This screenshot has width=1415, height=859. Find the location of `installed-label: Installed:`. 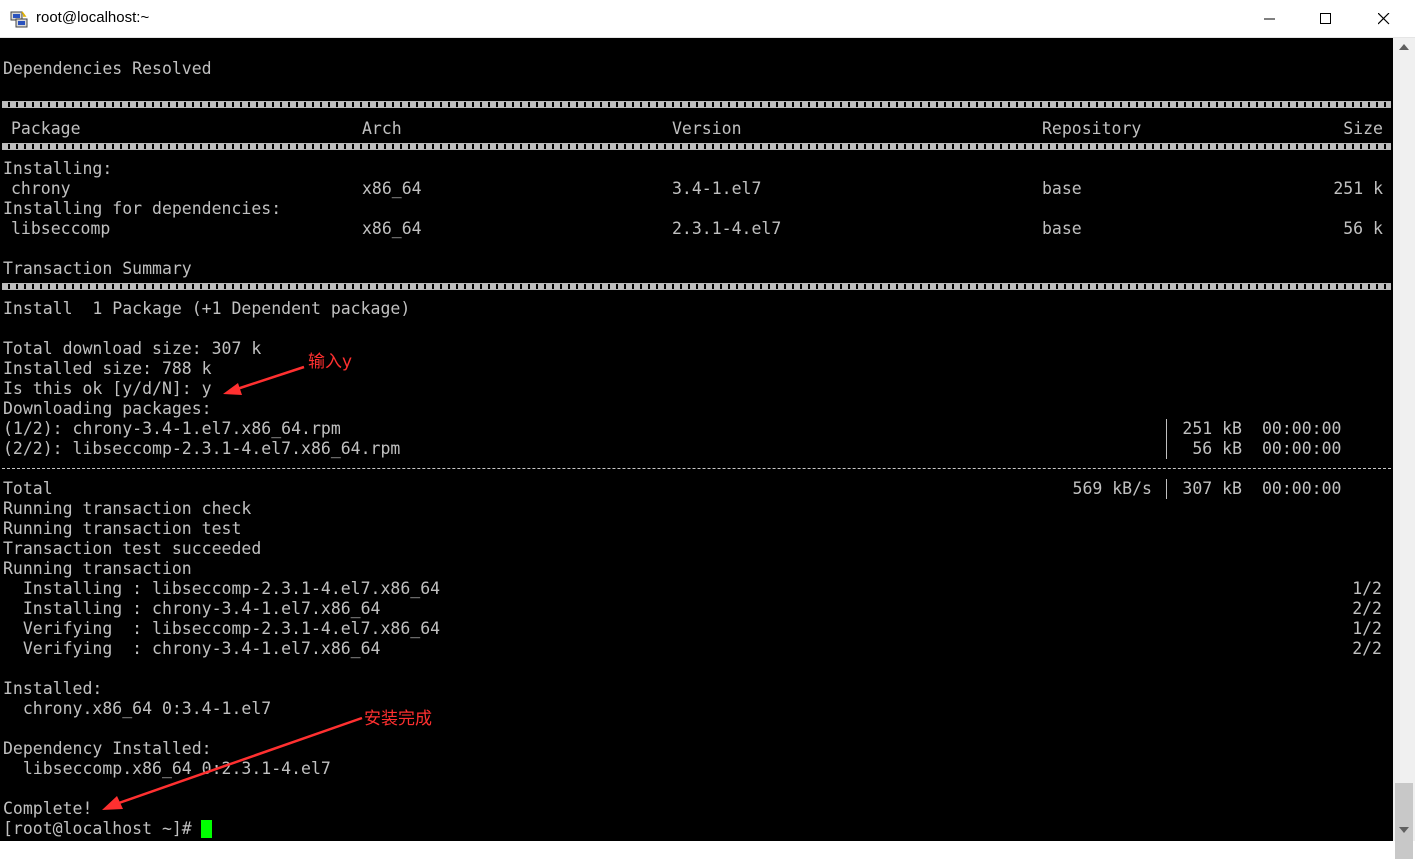

installed-label: Installed: is located at coordinates (53, 688).